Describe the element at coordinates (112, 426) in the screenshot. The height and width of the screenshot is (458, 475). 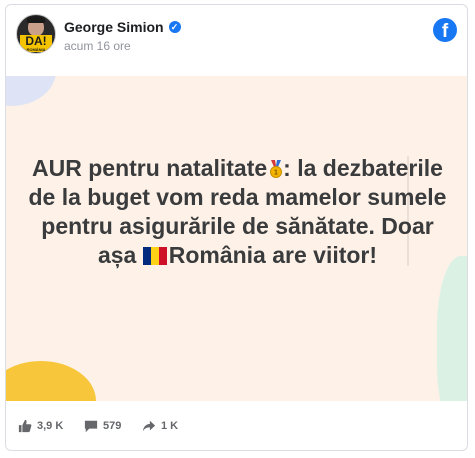
I see `comments-count: 579` at that location.